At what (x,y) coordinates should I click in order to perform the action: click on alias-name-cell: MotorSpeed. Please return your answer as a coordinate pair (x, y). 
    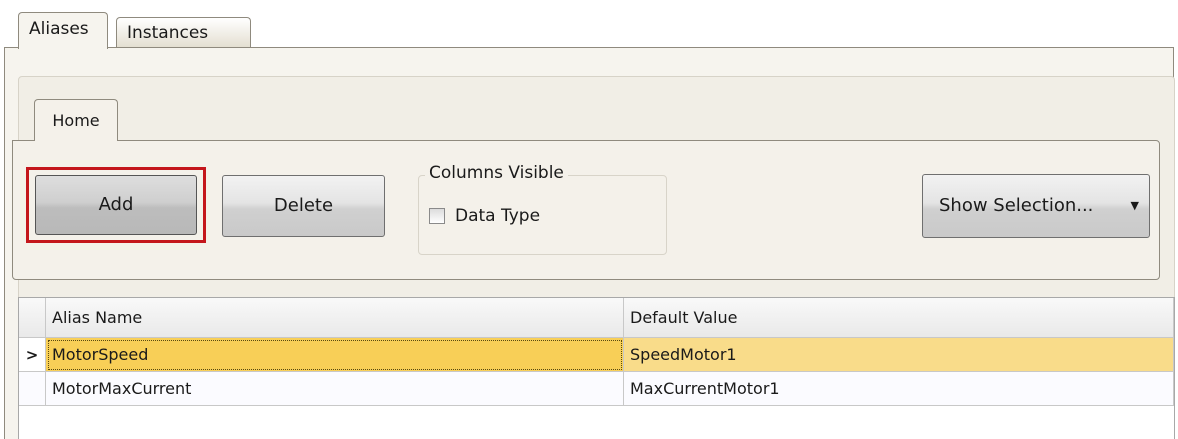
    Looking at the image, I should click on (335, 355).